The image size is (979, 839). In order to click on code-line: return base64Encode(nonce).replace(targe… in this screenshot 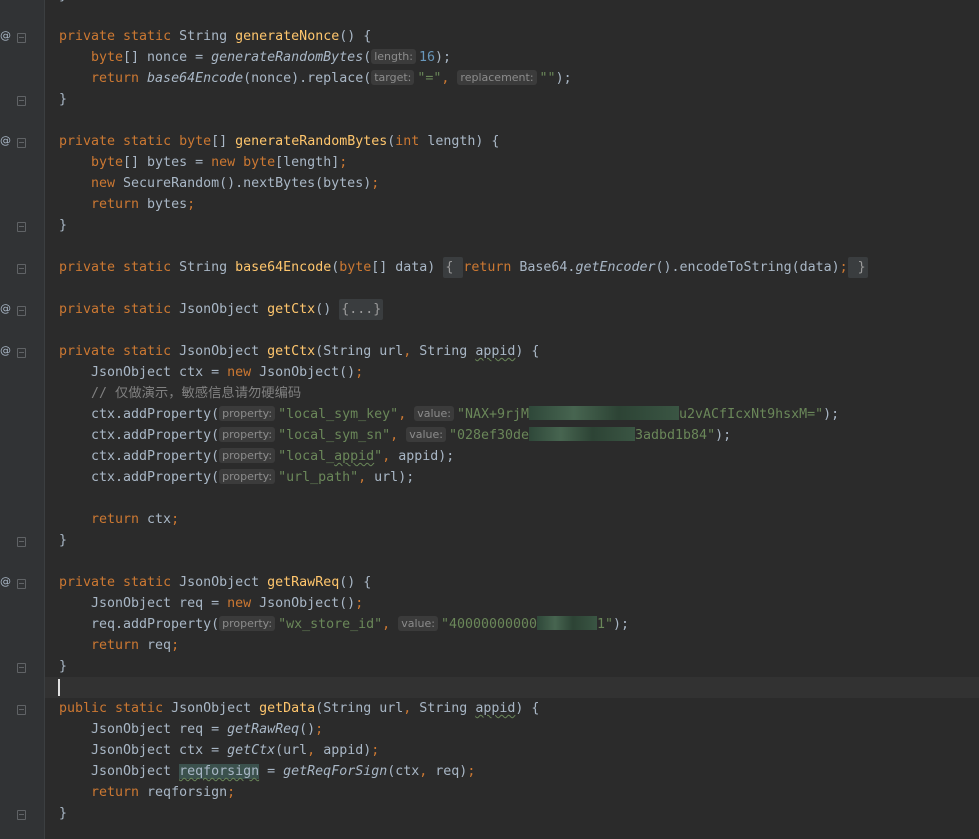, I will do `click(512, 78)`.